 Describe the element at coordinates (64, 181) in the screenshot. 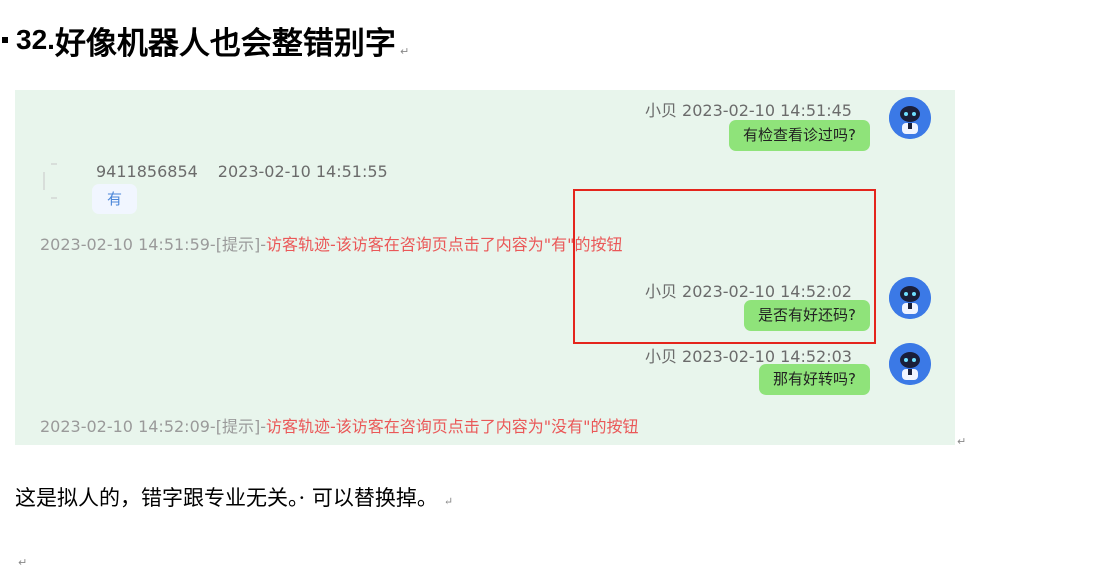

I see `visitor-avatar-icon` at that location.